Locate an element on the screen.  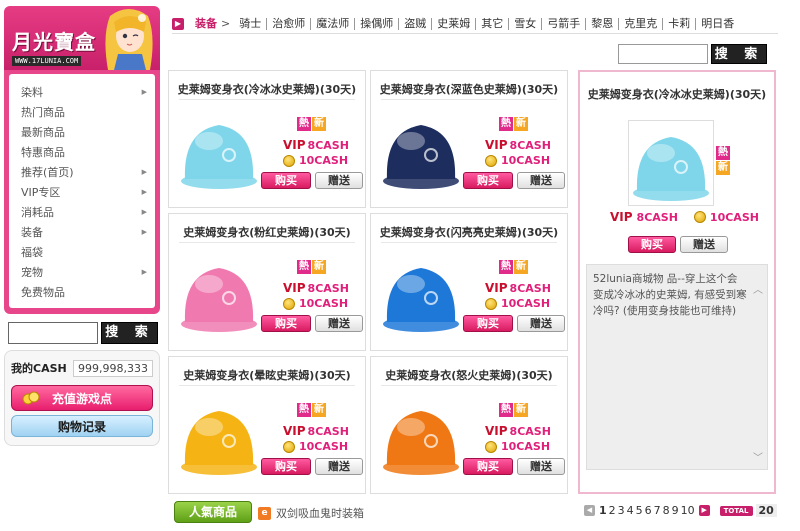
sidebar-item-label: 染料 is located at coordinates (32, 92).